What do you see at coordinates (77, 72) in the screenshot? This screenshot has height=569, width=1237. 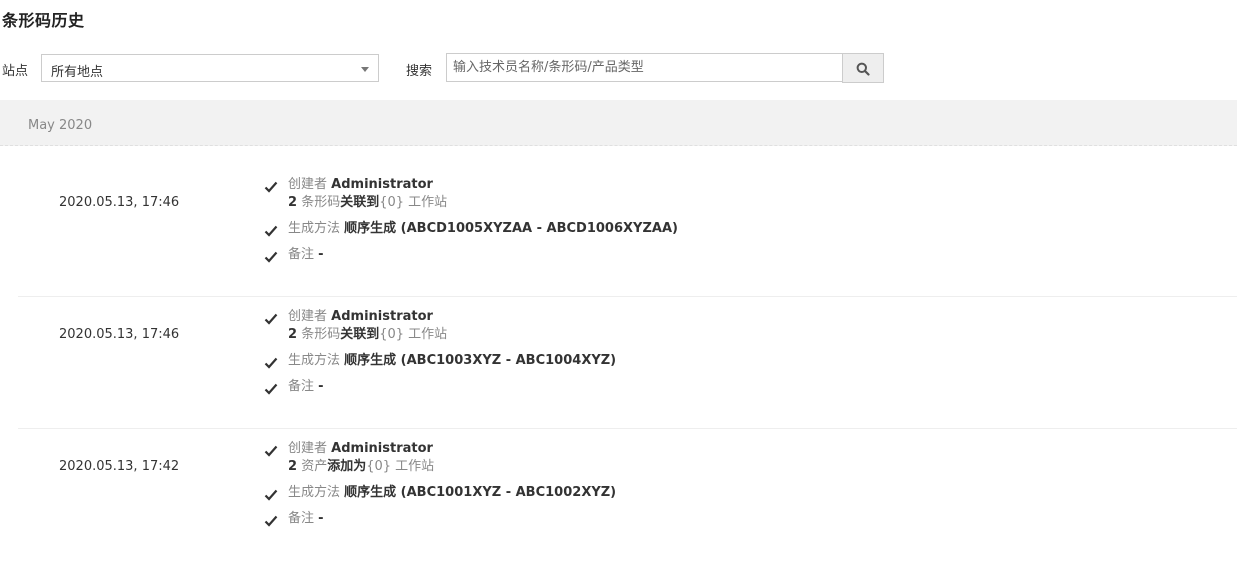 I see `site-select-value: 所有地点` at bounding box center [77, 72].